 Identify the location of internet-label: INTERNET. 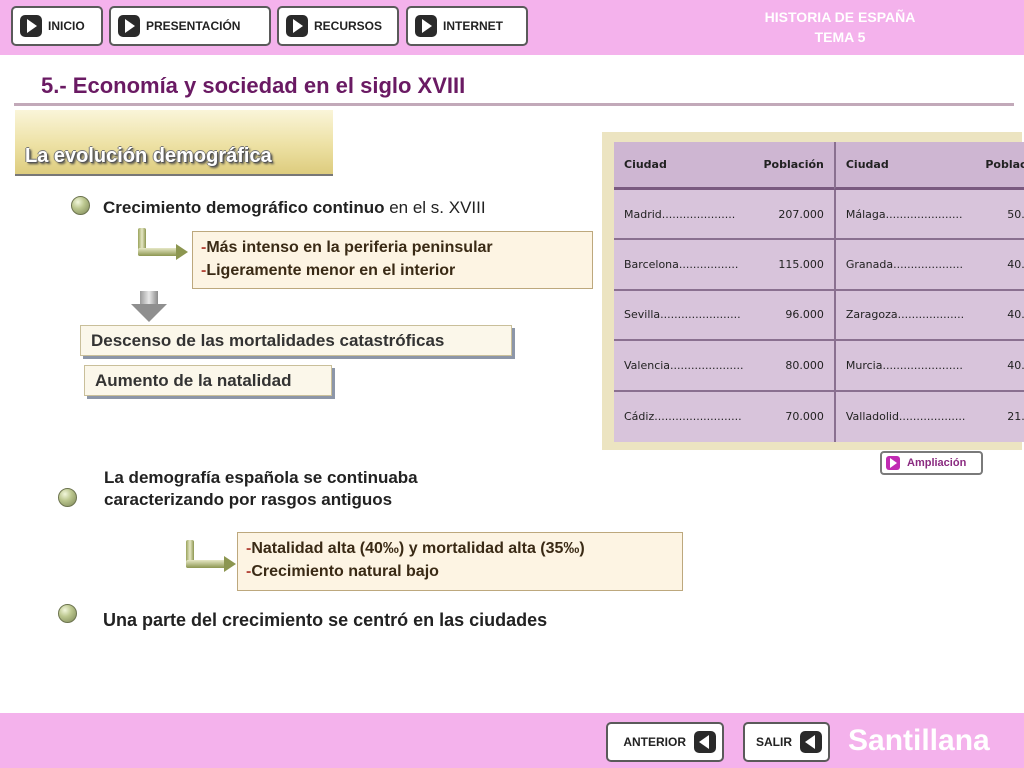
(473, 26).